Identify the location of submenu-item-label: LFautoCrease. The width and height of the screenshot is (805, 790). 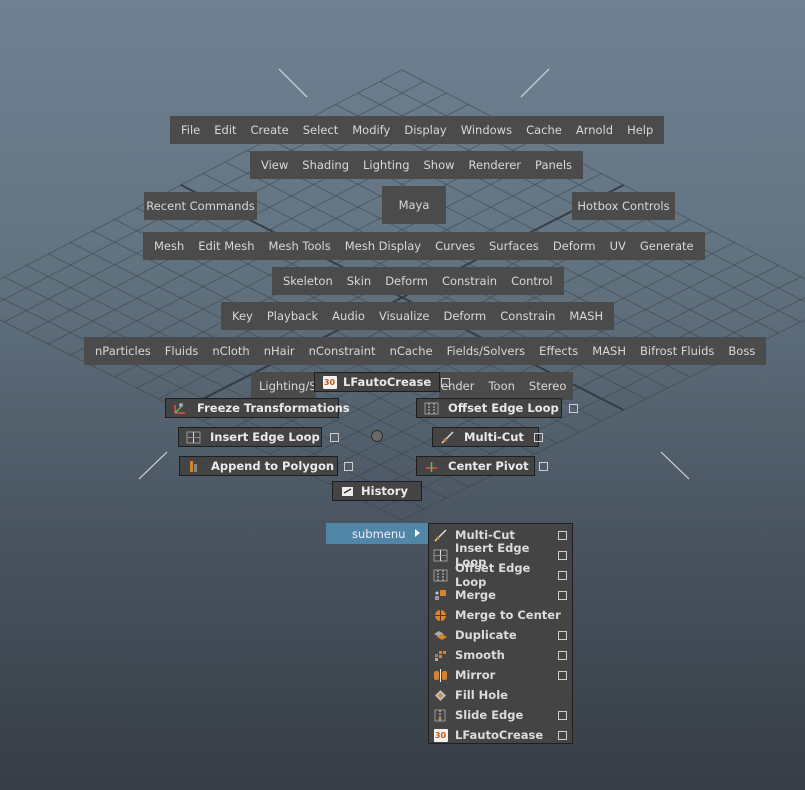
(499, 735).